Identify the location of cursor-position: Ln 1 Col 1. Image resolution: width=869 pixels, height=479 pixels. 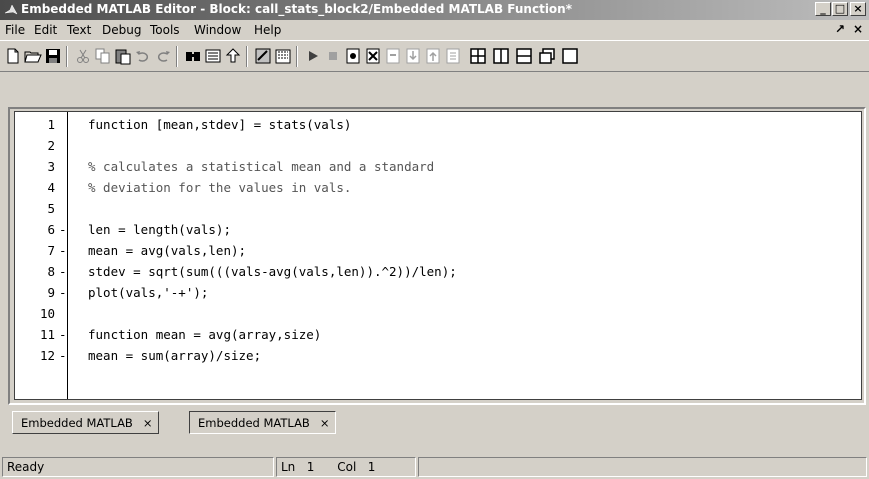
(346, 467).